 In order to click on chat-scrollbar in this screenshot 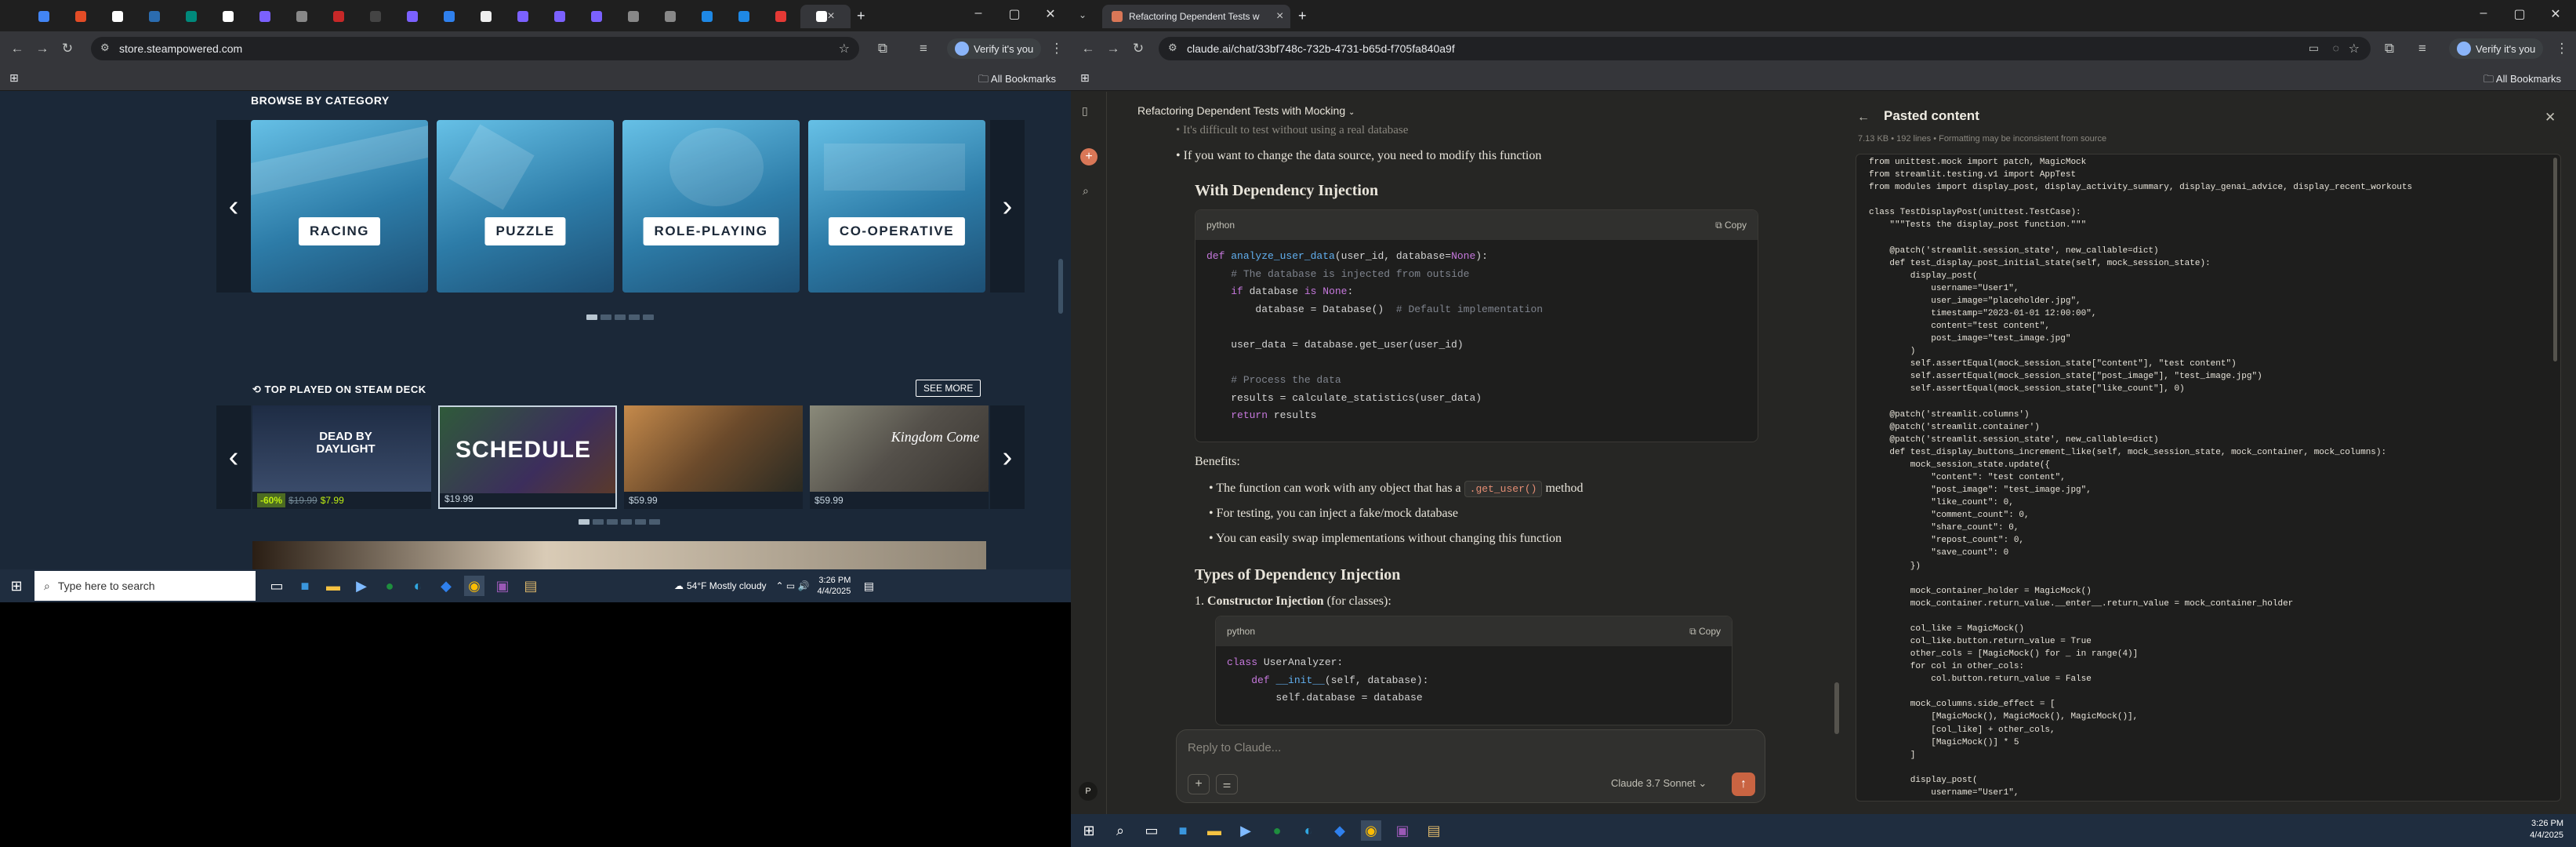, I will do `click(1837, 708)`.